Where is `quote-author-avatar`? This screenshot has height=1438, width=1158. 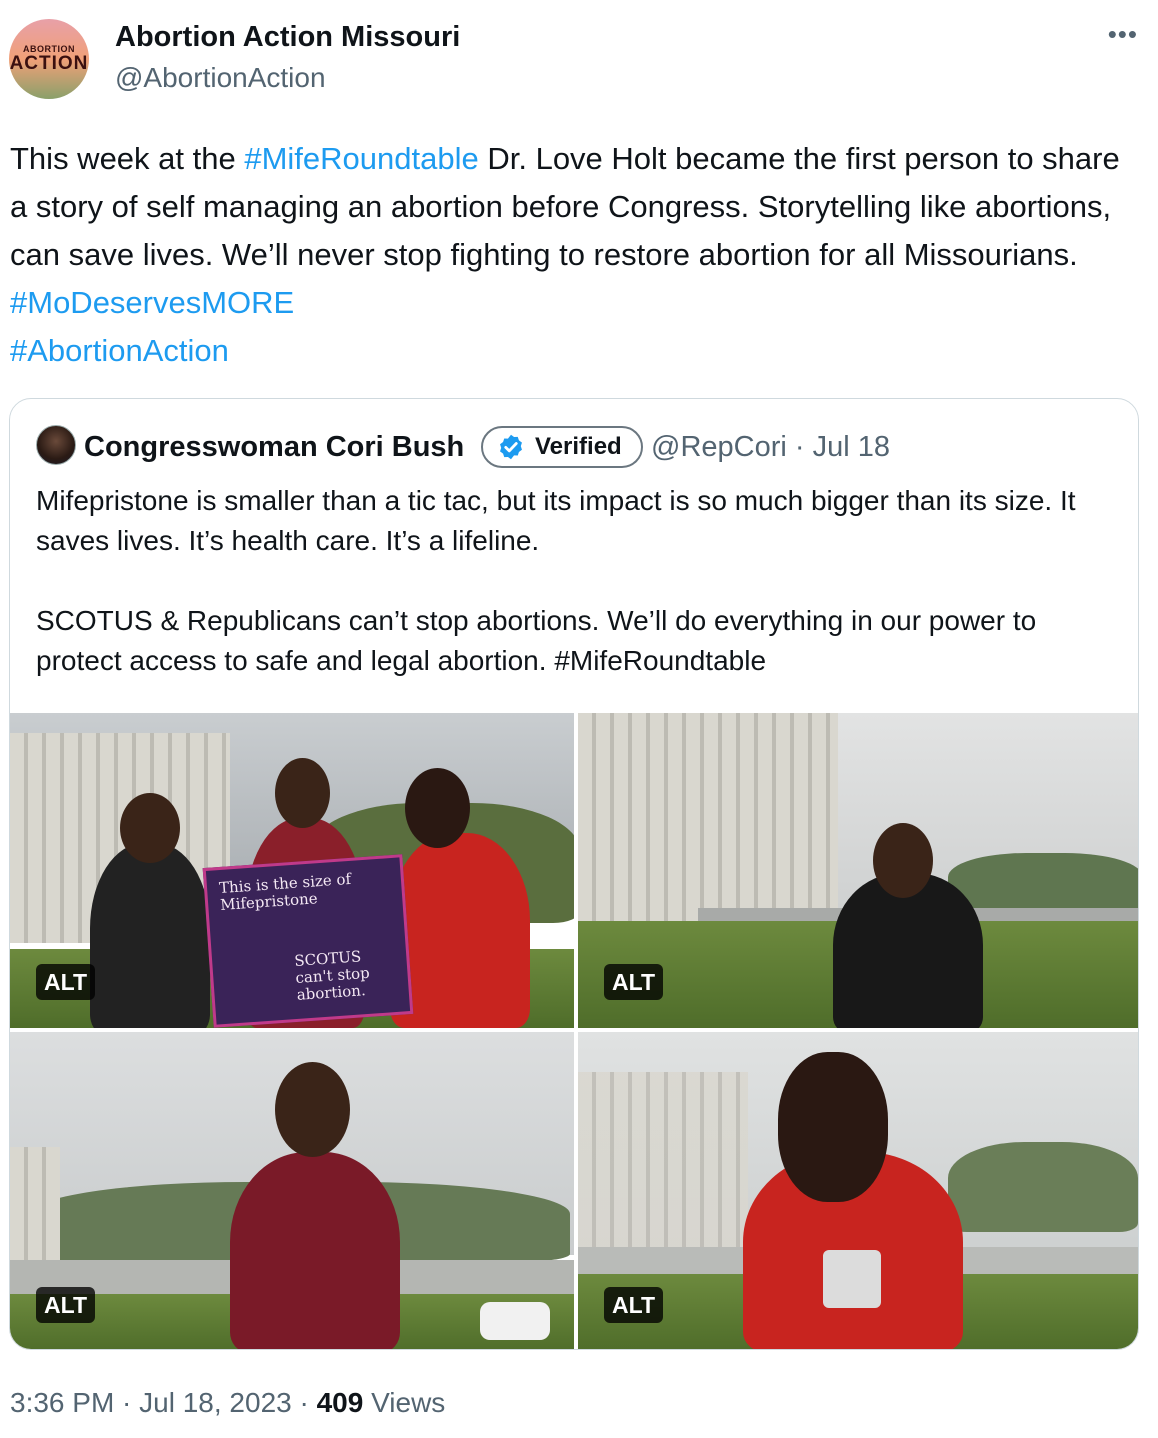 quote-author-avatar is located at coordinates (56, 445).